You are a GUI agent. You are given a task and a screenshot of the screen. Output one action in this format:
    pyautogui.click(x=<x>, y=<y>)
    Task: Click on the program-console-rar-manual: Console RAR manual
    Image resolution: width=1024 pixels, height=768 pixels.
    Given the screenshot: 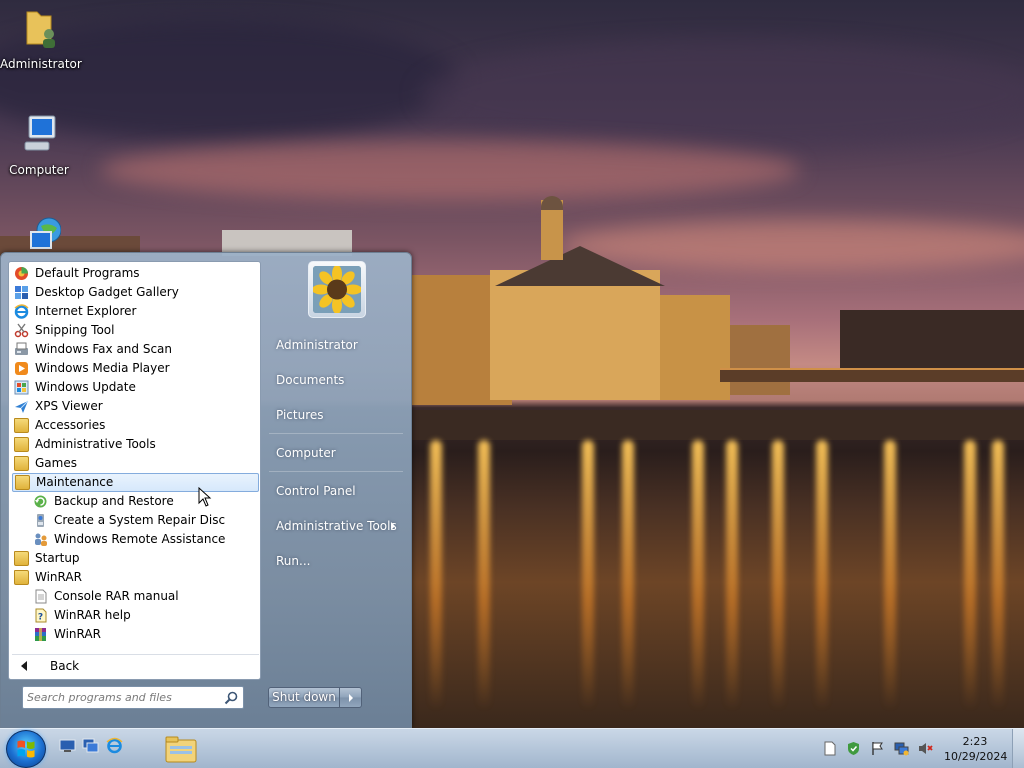 What is the action you would take?
    pyautogui.click(x=135, y=596)
    